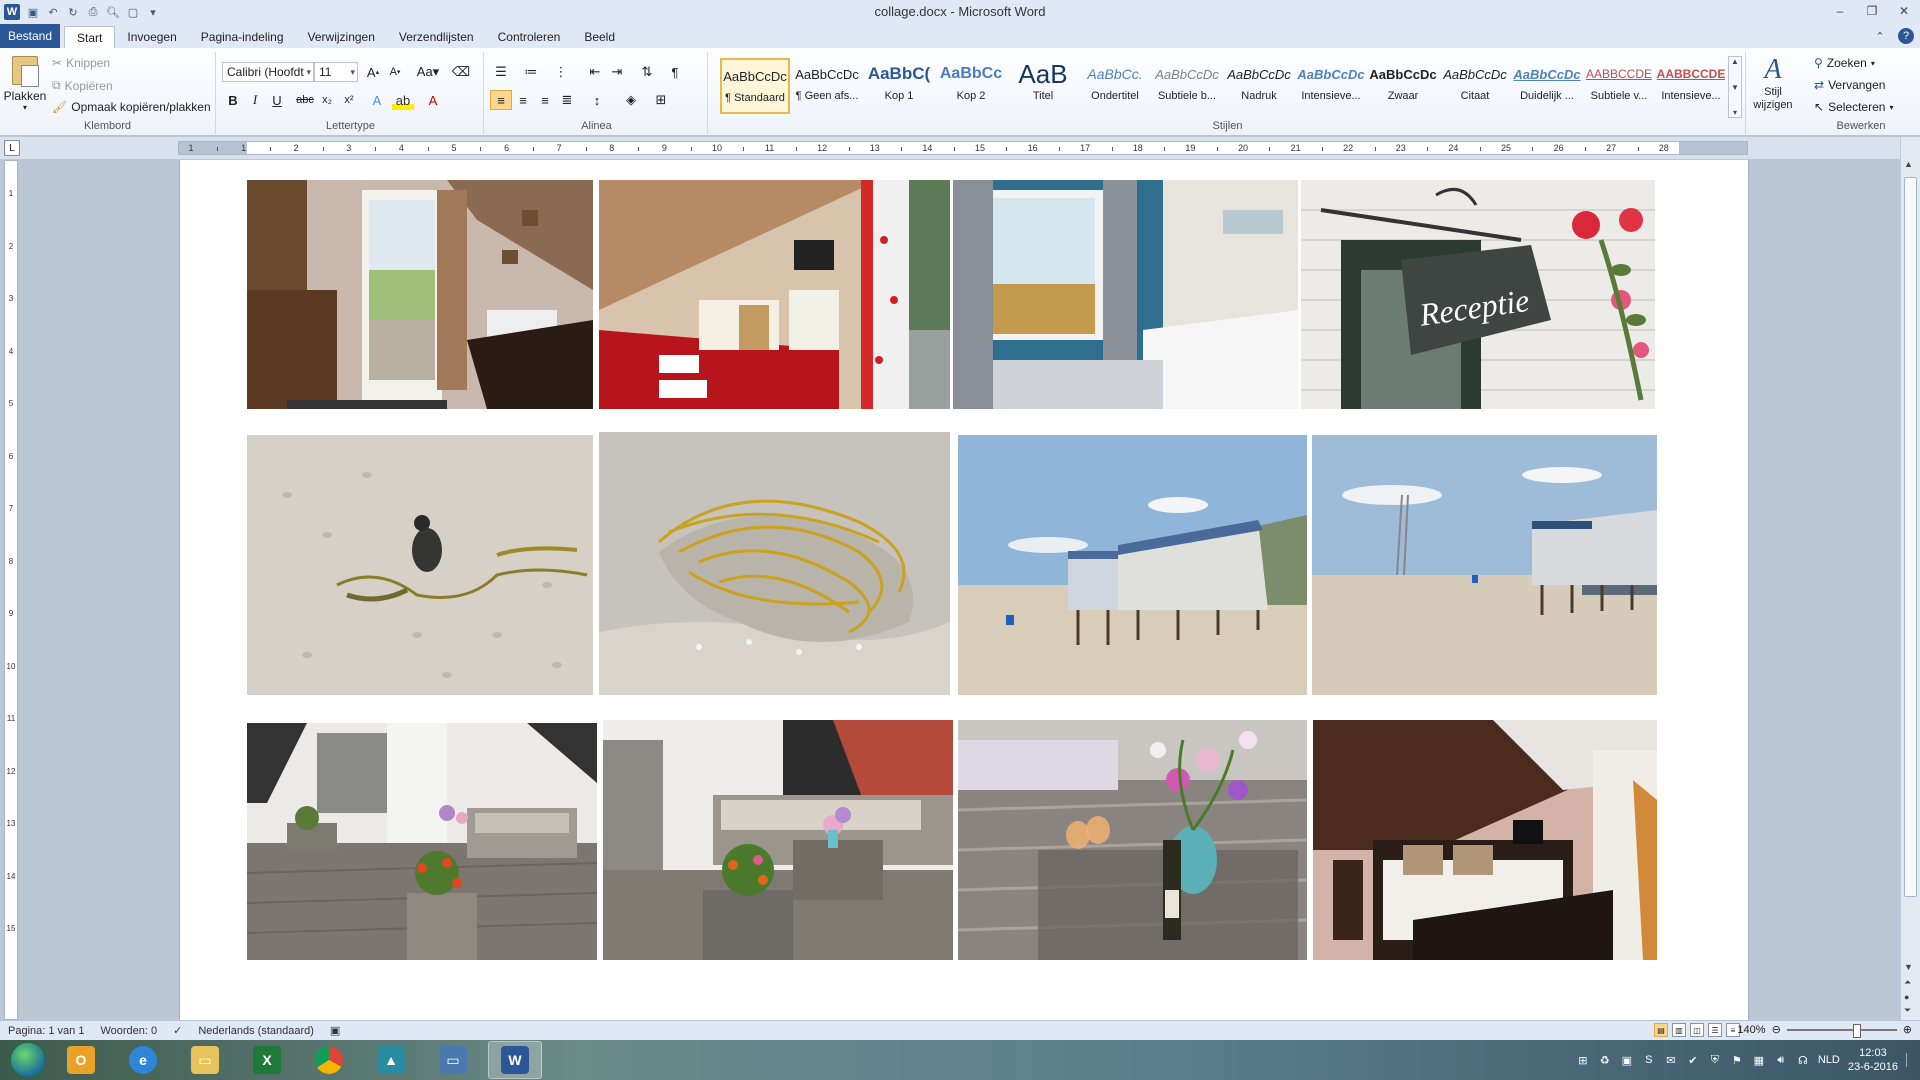 The image size is (1920, 1080). Describe the element at coordinates (403, 100) in the screenshot. I see `highlight-icon: ab` at that location.